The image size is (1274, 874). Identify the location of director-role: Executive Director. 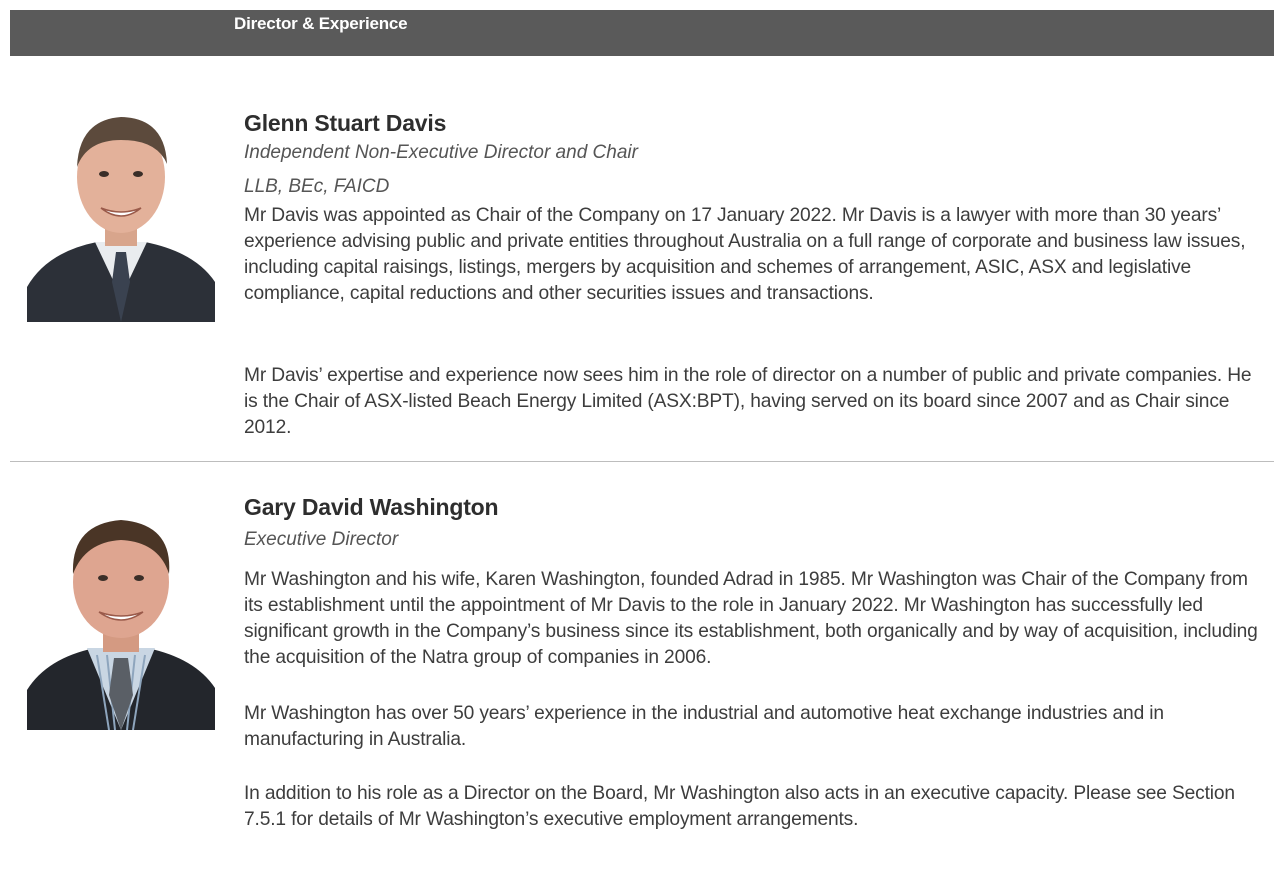
(321, 539).